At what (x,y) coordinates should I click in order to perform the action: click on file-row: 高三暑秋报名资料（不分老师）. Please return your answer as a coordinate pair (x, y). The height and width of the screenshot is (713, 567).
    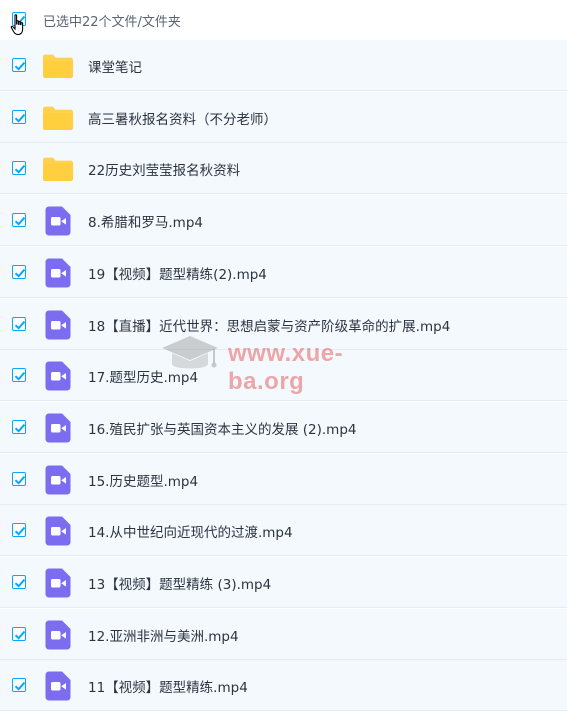
    Looking at the image, I should click on (283, 117).